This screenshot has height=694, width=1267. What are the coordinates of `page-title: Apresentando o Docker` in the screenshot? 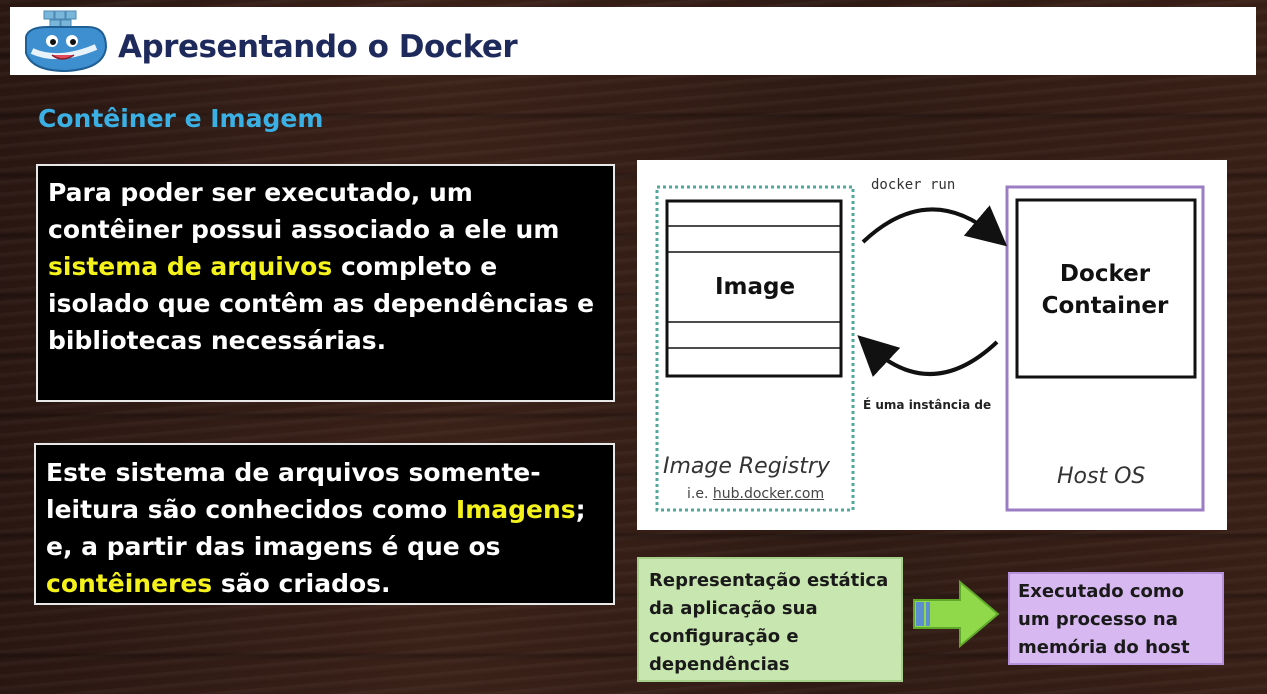 It's located at (318, 47).